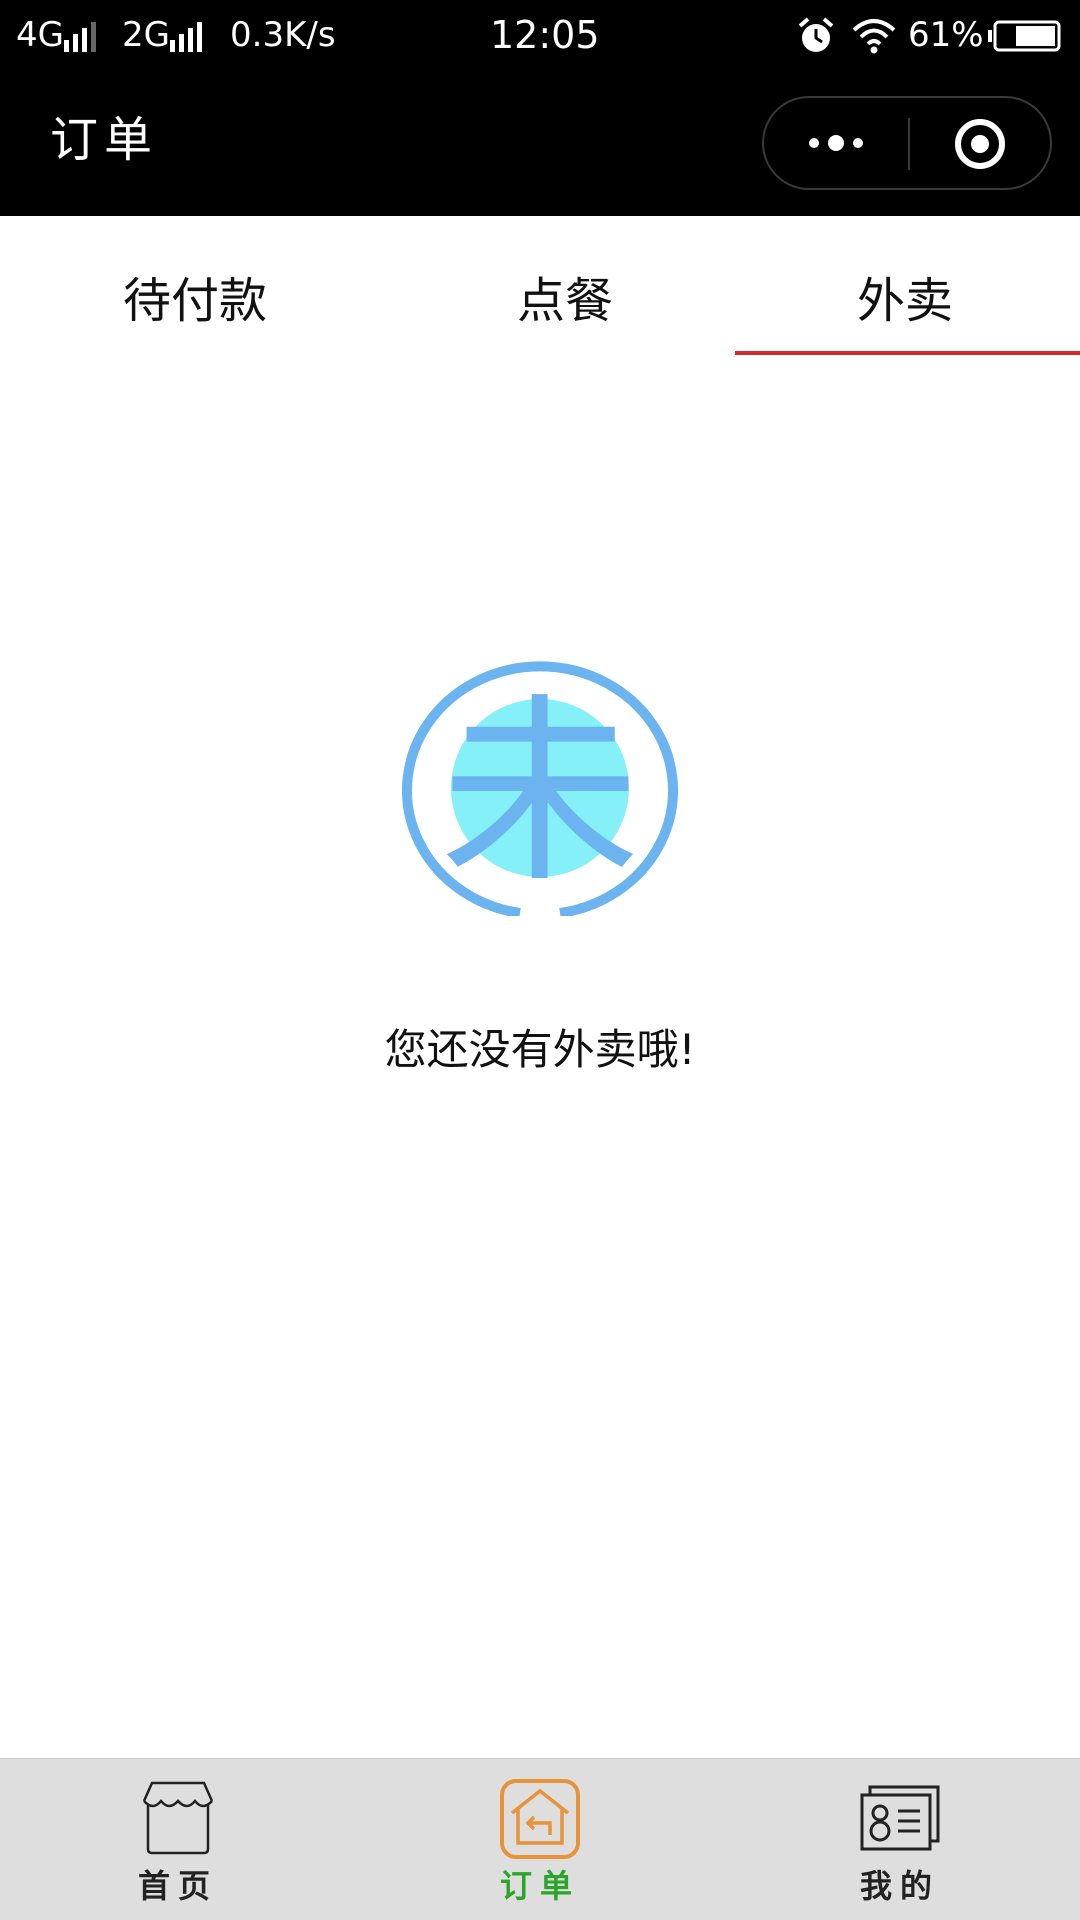 Image resolution: width=1080 pixels, height=1920 pixels. What do you see at coordinates (902, 286) in the screenshot?
I see `tab-takeout: 外卖` at bounding box center [902, 286].